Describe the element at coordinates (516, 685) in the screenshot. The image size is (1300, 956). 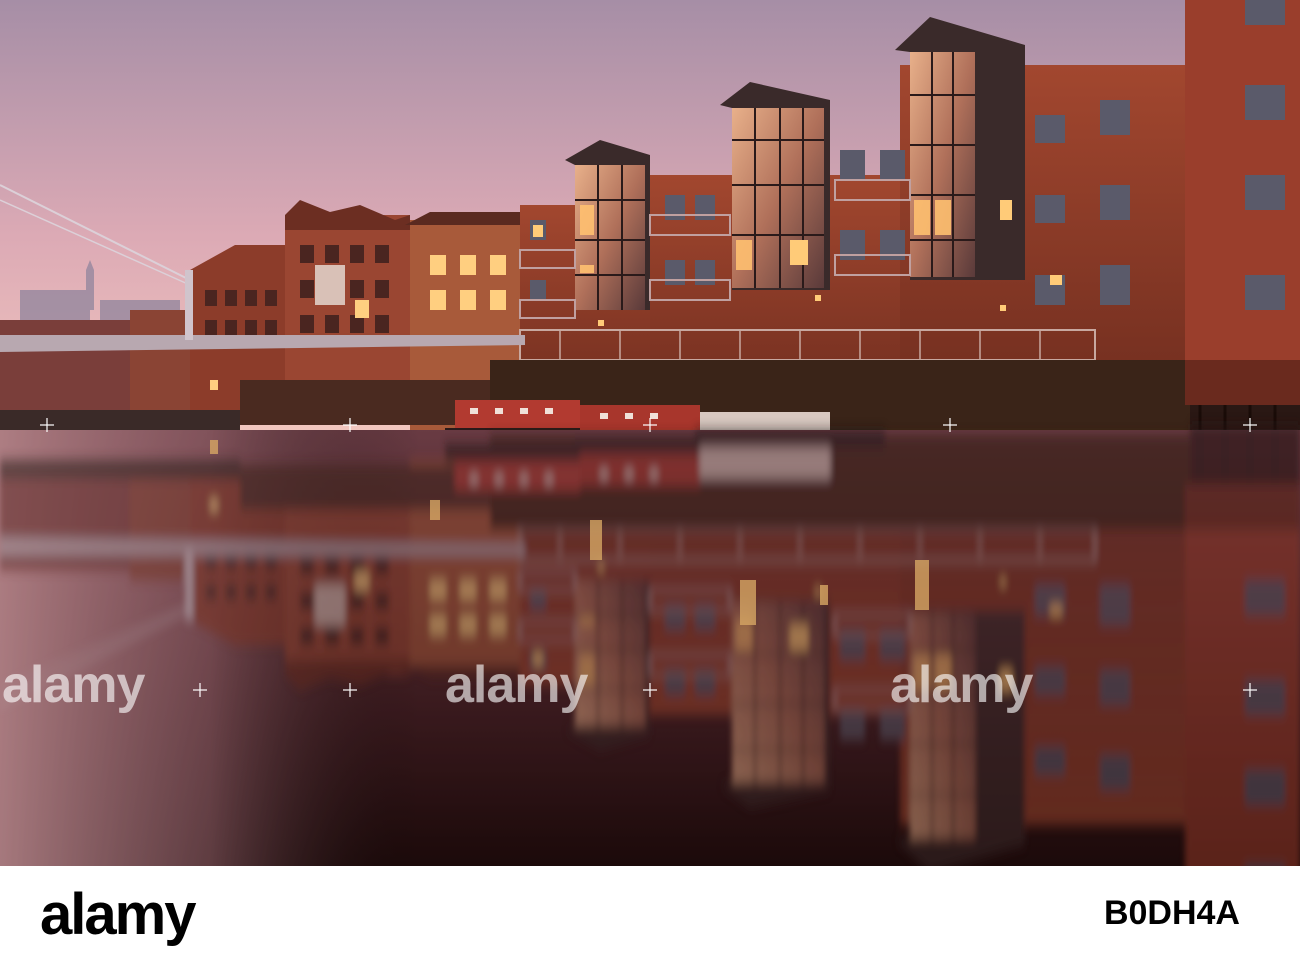
I see `watermark-center: alamy` at that location.